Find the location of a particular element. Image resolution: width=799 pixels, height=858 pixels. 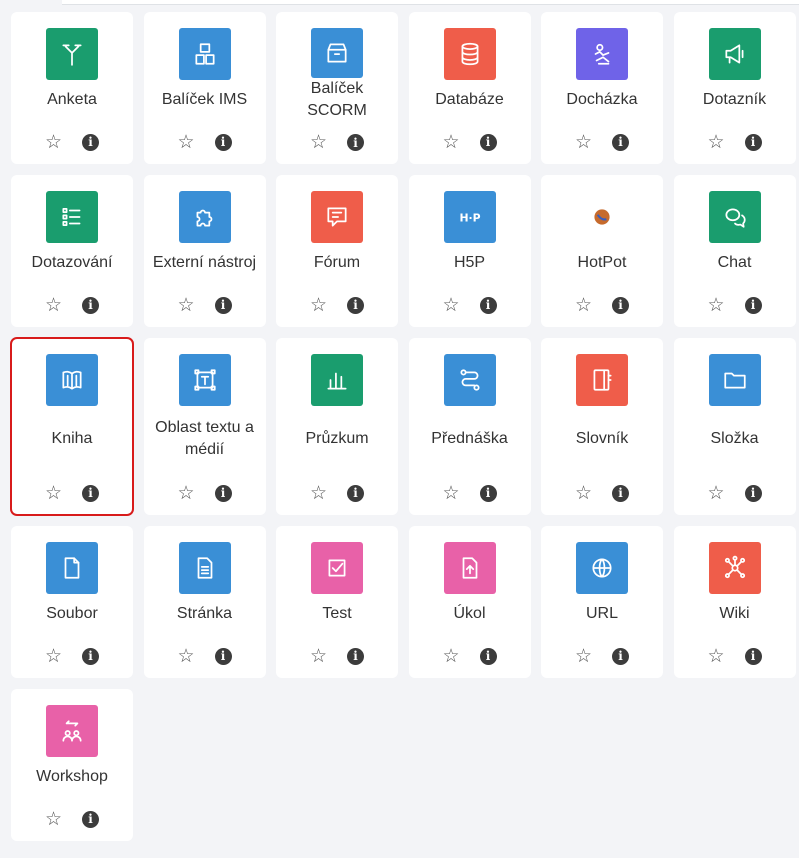

activity-card-chat: Chat ☆ i is located at coordinates (734, 251).